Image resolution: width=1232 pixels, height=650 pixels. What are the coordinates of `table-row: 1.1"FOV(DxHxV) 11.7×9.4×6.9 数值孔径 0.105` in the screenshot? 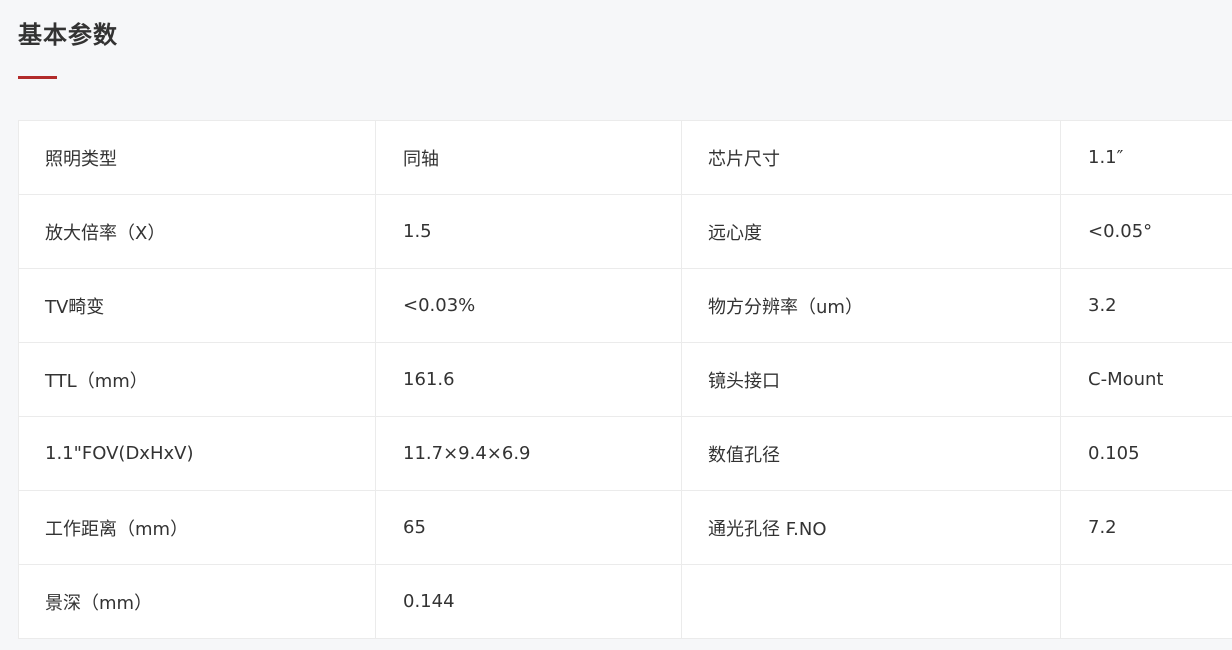 It's located at (625, 453).